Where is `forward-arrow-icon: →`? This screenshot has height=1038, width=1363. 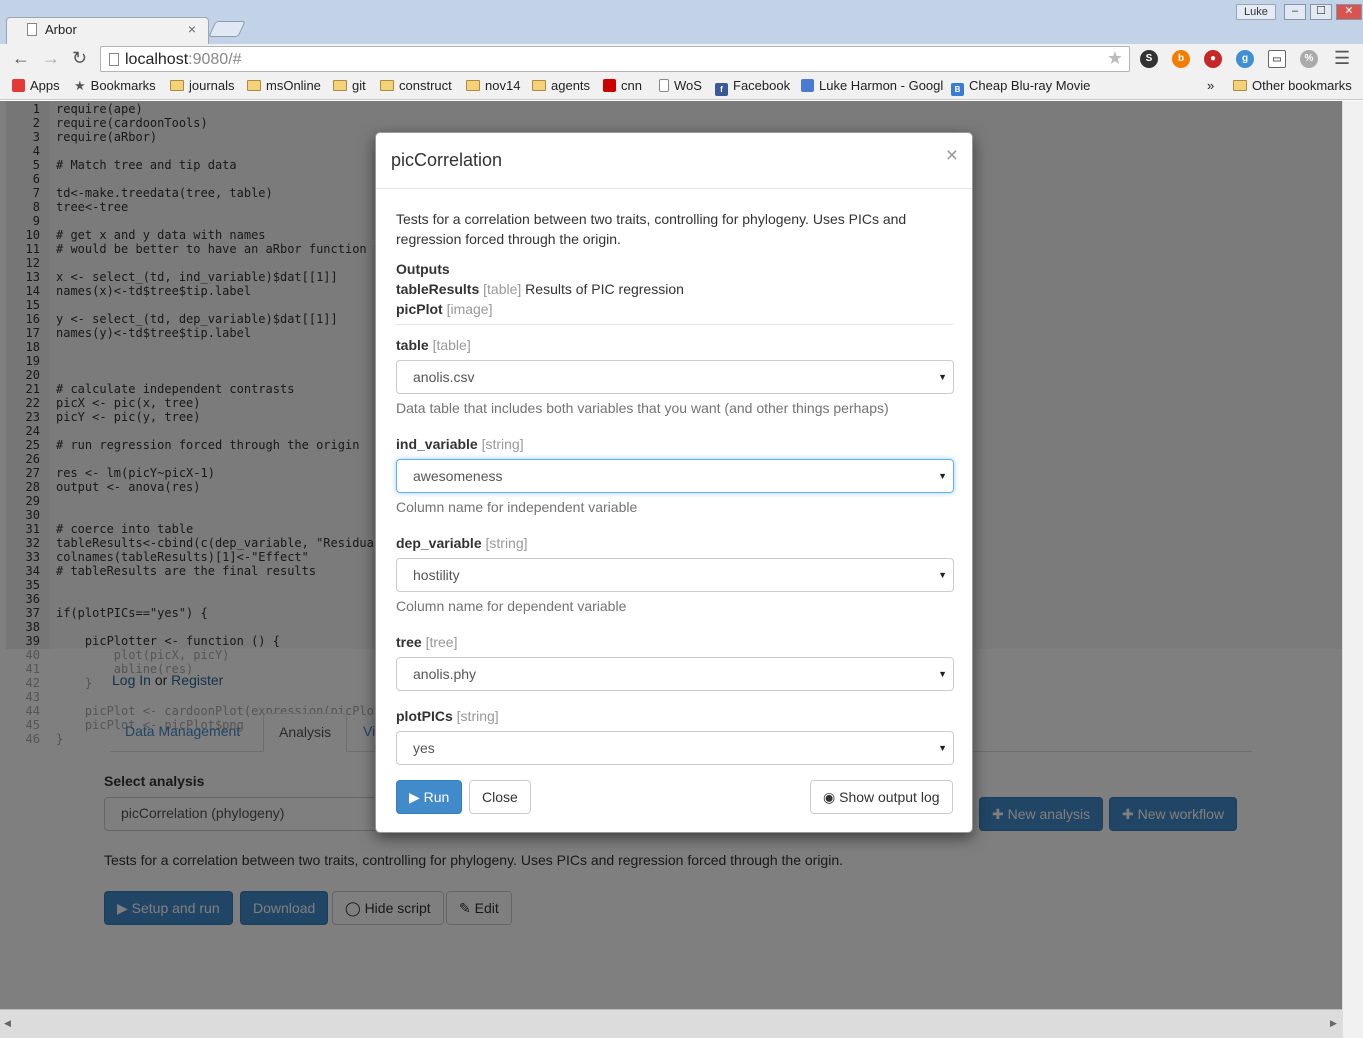 forward-arrow-icon: → is located at coordinates (51, 58).